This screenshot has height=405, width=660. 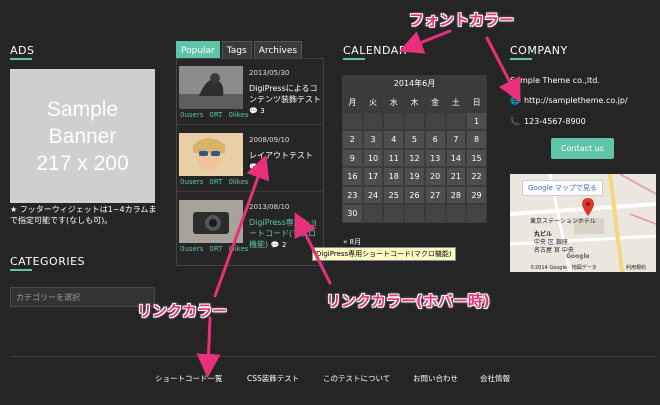 I want to click on footer-link-shortcodes: ショートコード一覧, so click(x=189, y=378).